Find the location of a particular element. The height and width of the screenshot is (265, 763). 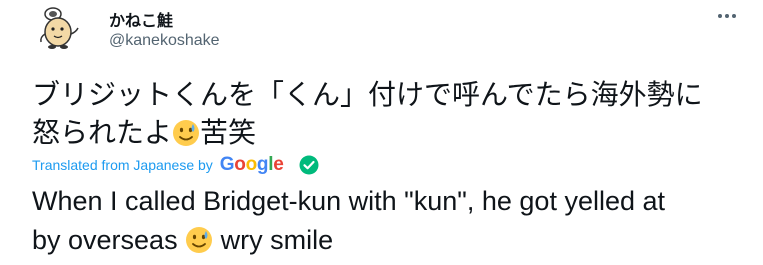

more-dots-icon is located at coordinates (727, 16).